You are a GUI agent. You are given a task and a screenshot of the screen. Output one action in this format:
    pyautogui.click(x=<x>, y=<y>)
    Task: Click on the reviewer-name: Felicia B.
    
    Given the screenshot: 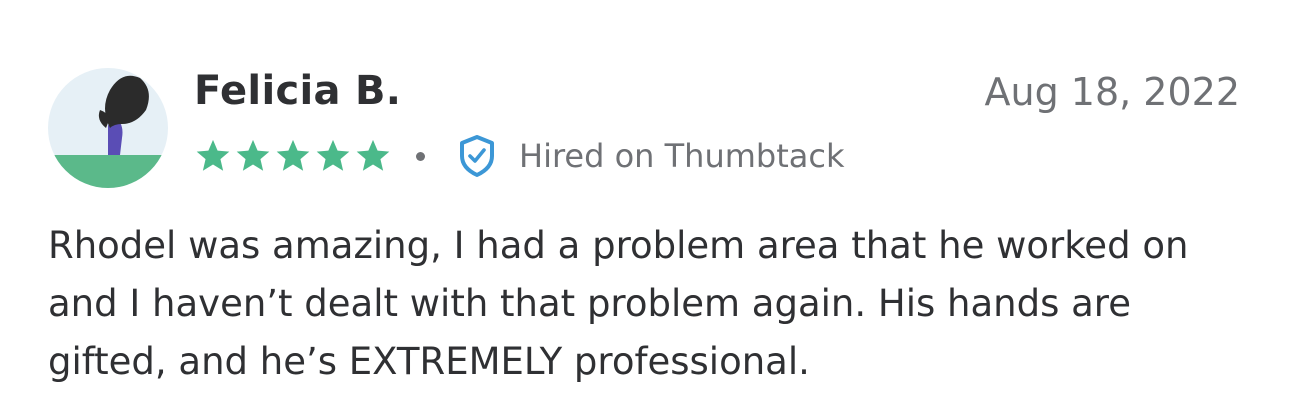 What is the action you would take?
    pyautogui.click(x=298, y=91)
    